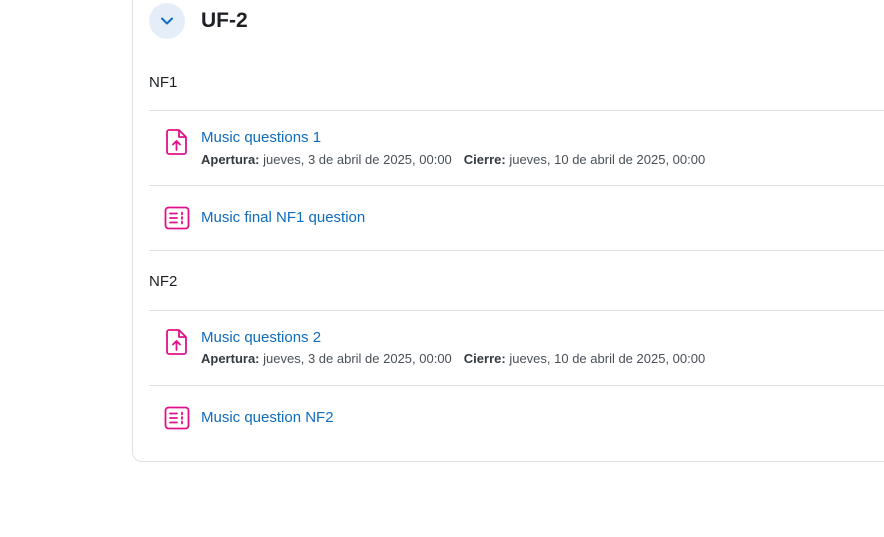 The image size is (884, 537). What do you see at coordinates (267, 418) in the screenshot?
I see `activity-link-music-question-nf2: Music question NF2` at bounding box center [267, 418].